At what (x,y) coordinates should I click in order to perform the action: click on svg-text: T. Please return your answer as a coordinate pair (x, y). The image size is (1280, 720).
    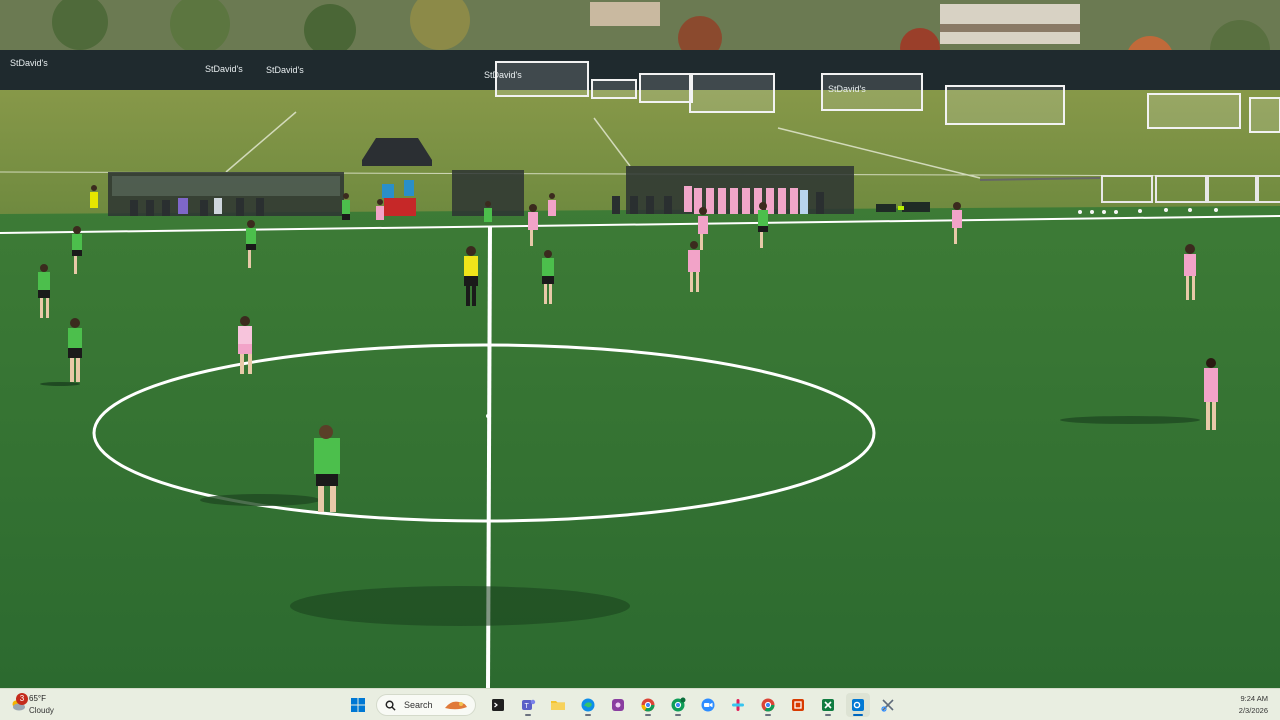
    Looking at the image, I should click on (527, 706).